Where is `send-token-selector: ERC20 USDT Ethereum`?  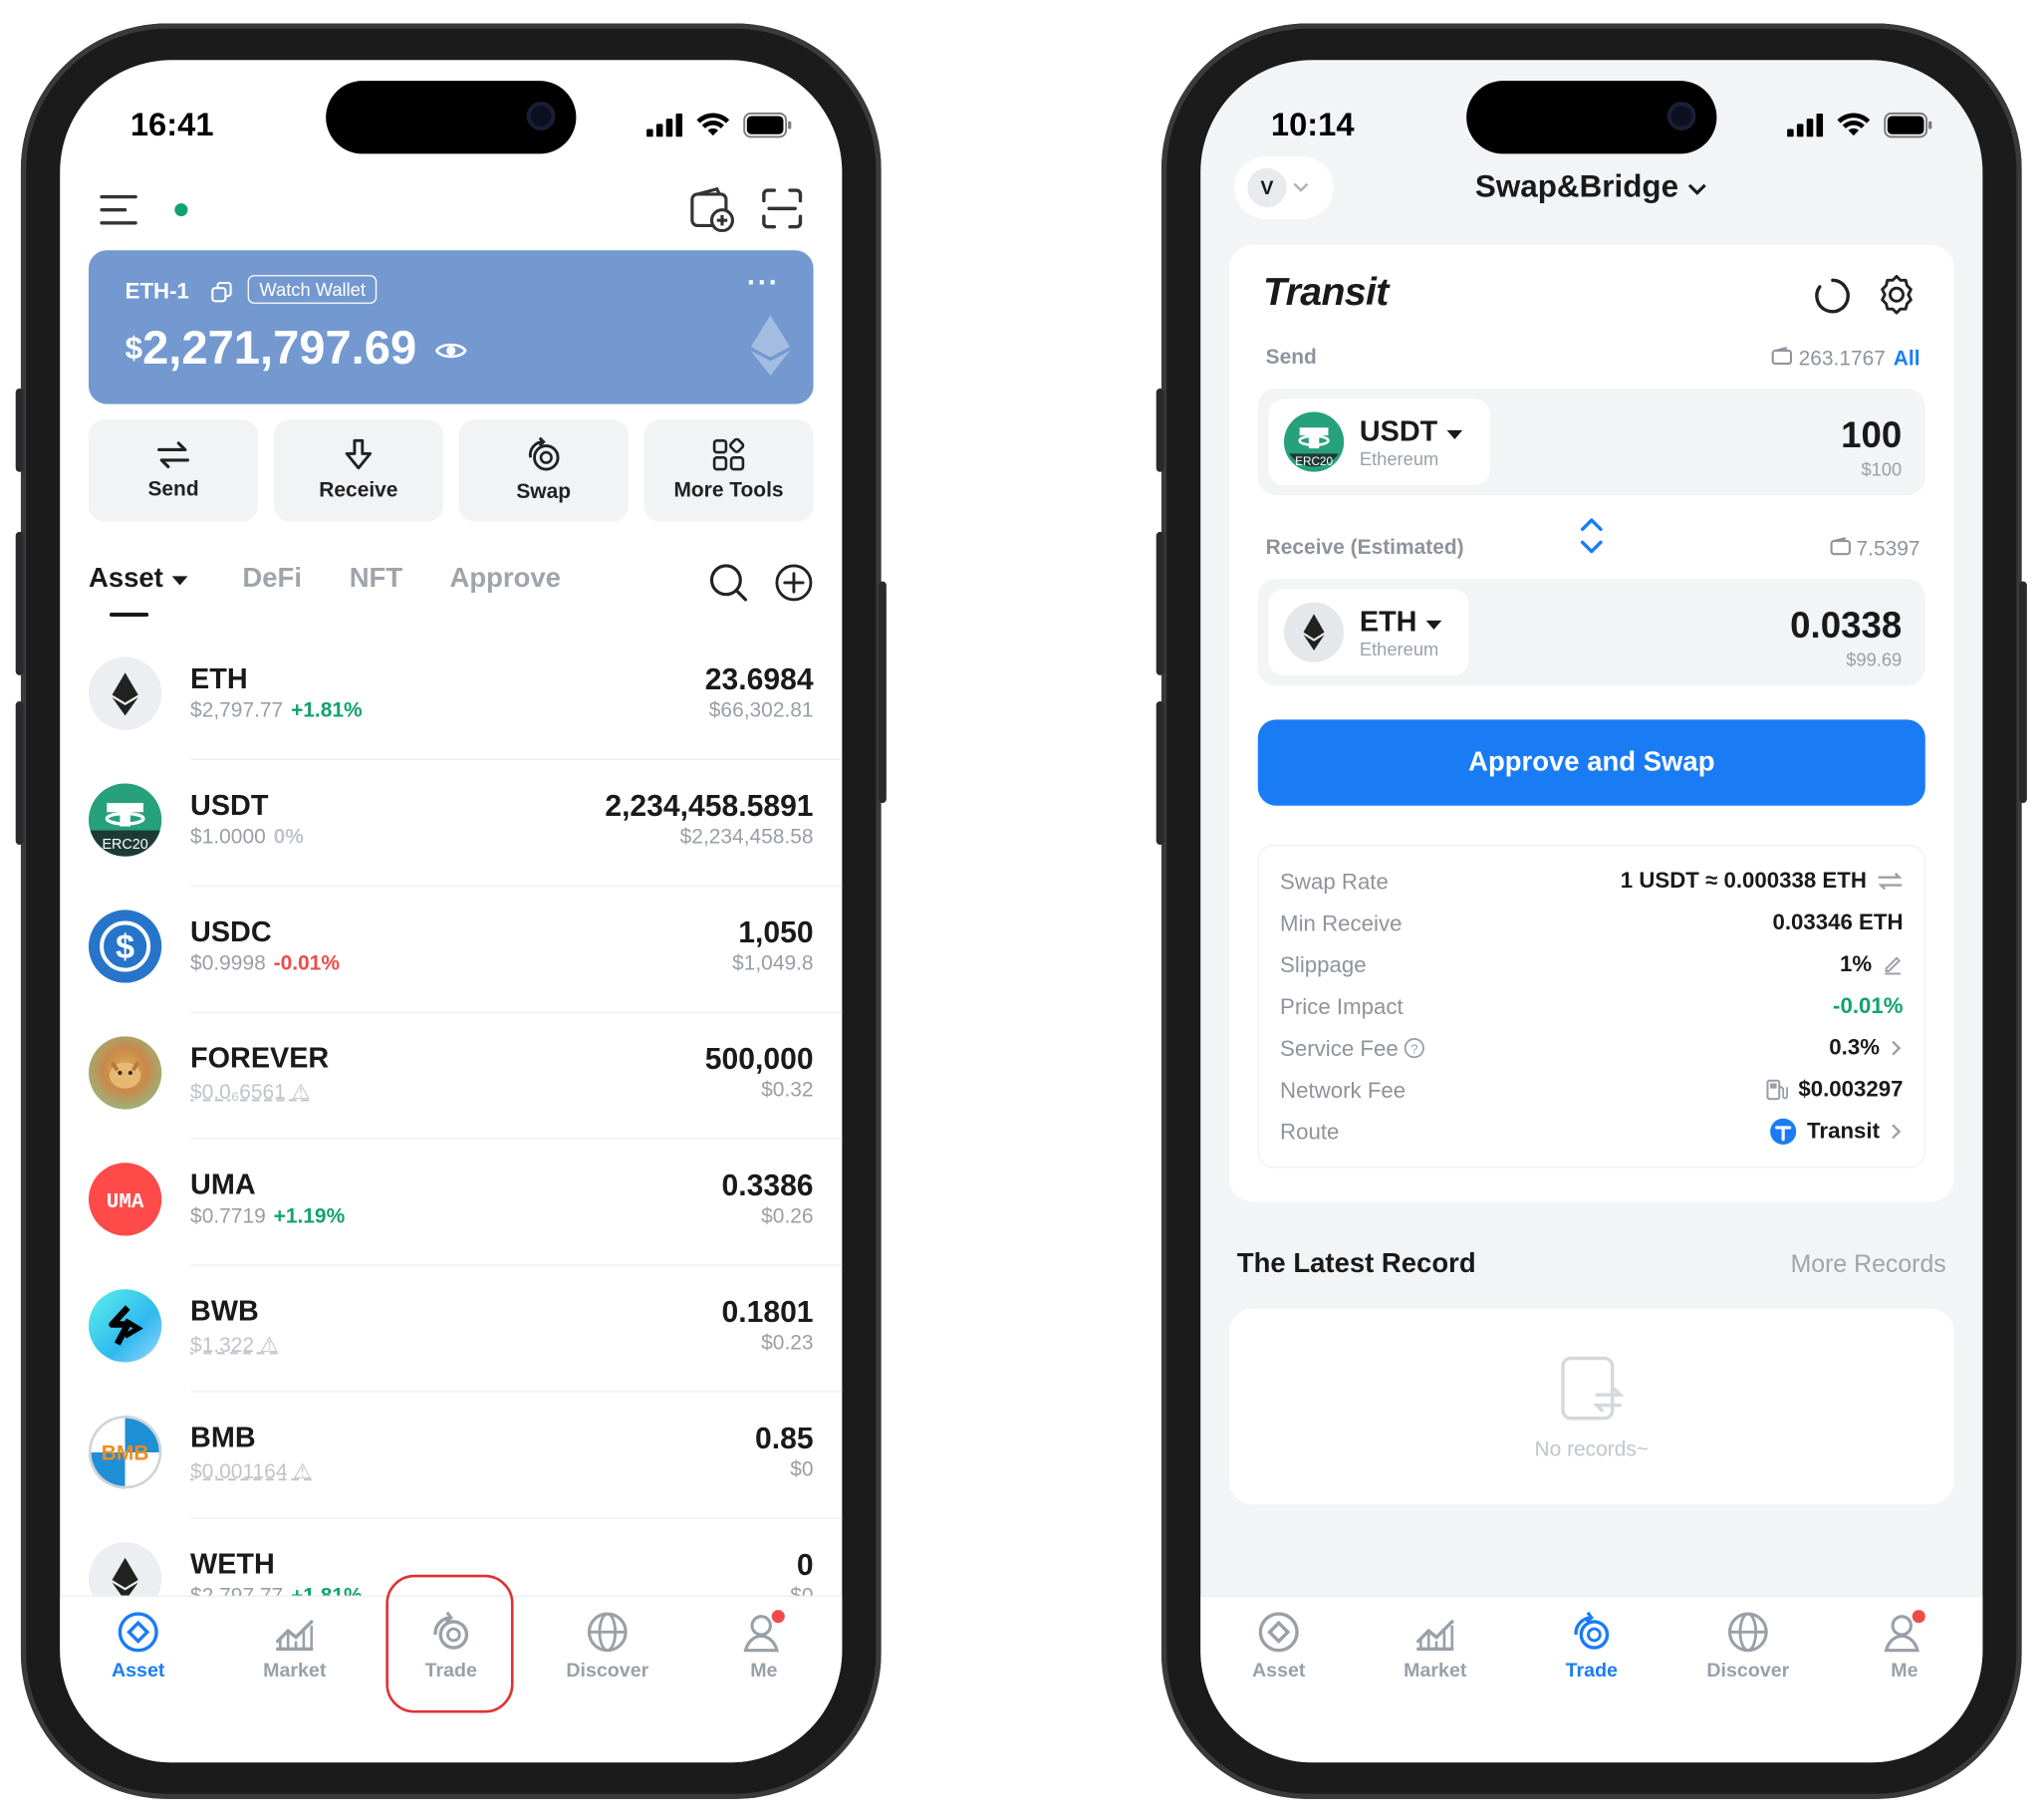 send-token-selector: ERC20 USDT Ethereum is located at coordinates (1379, 441).